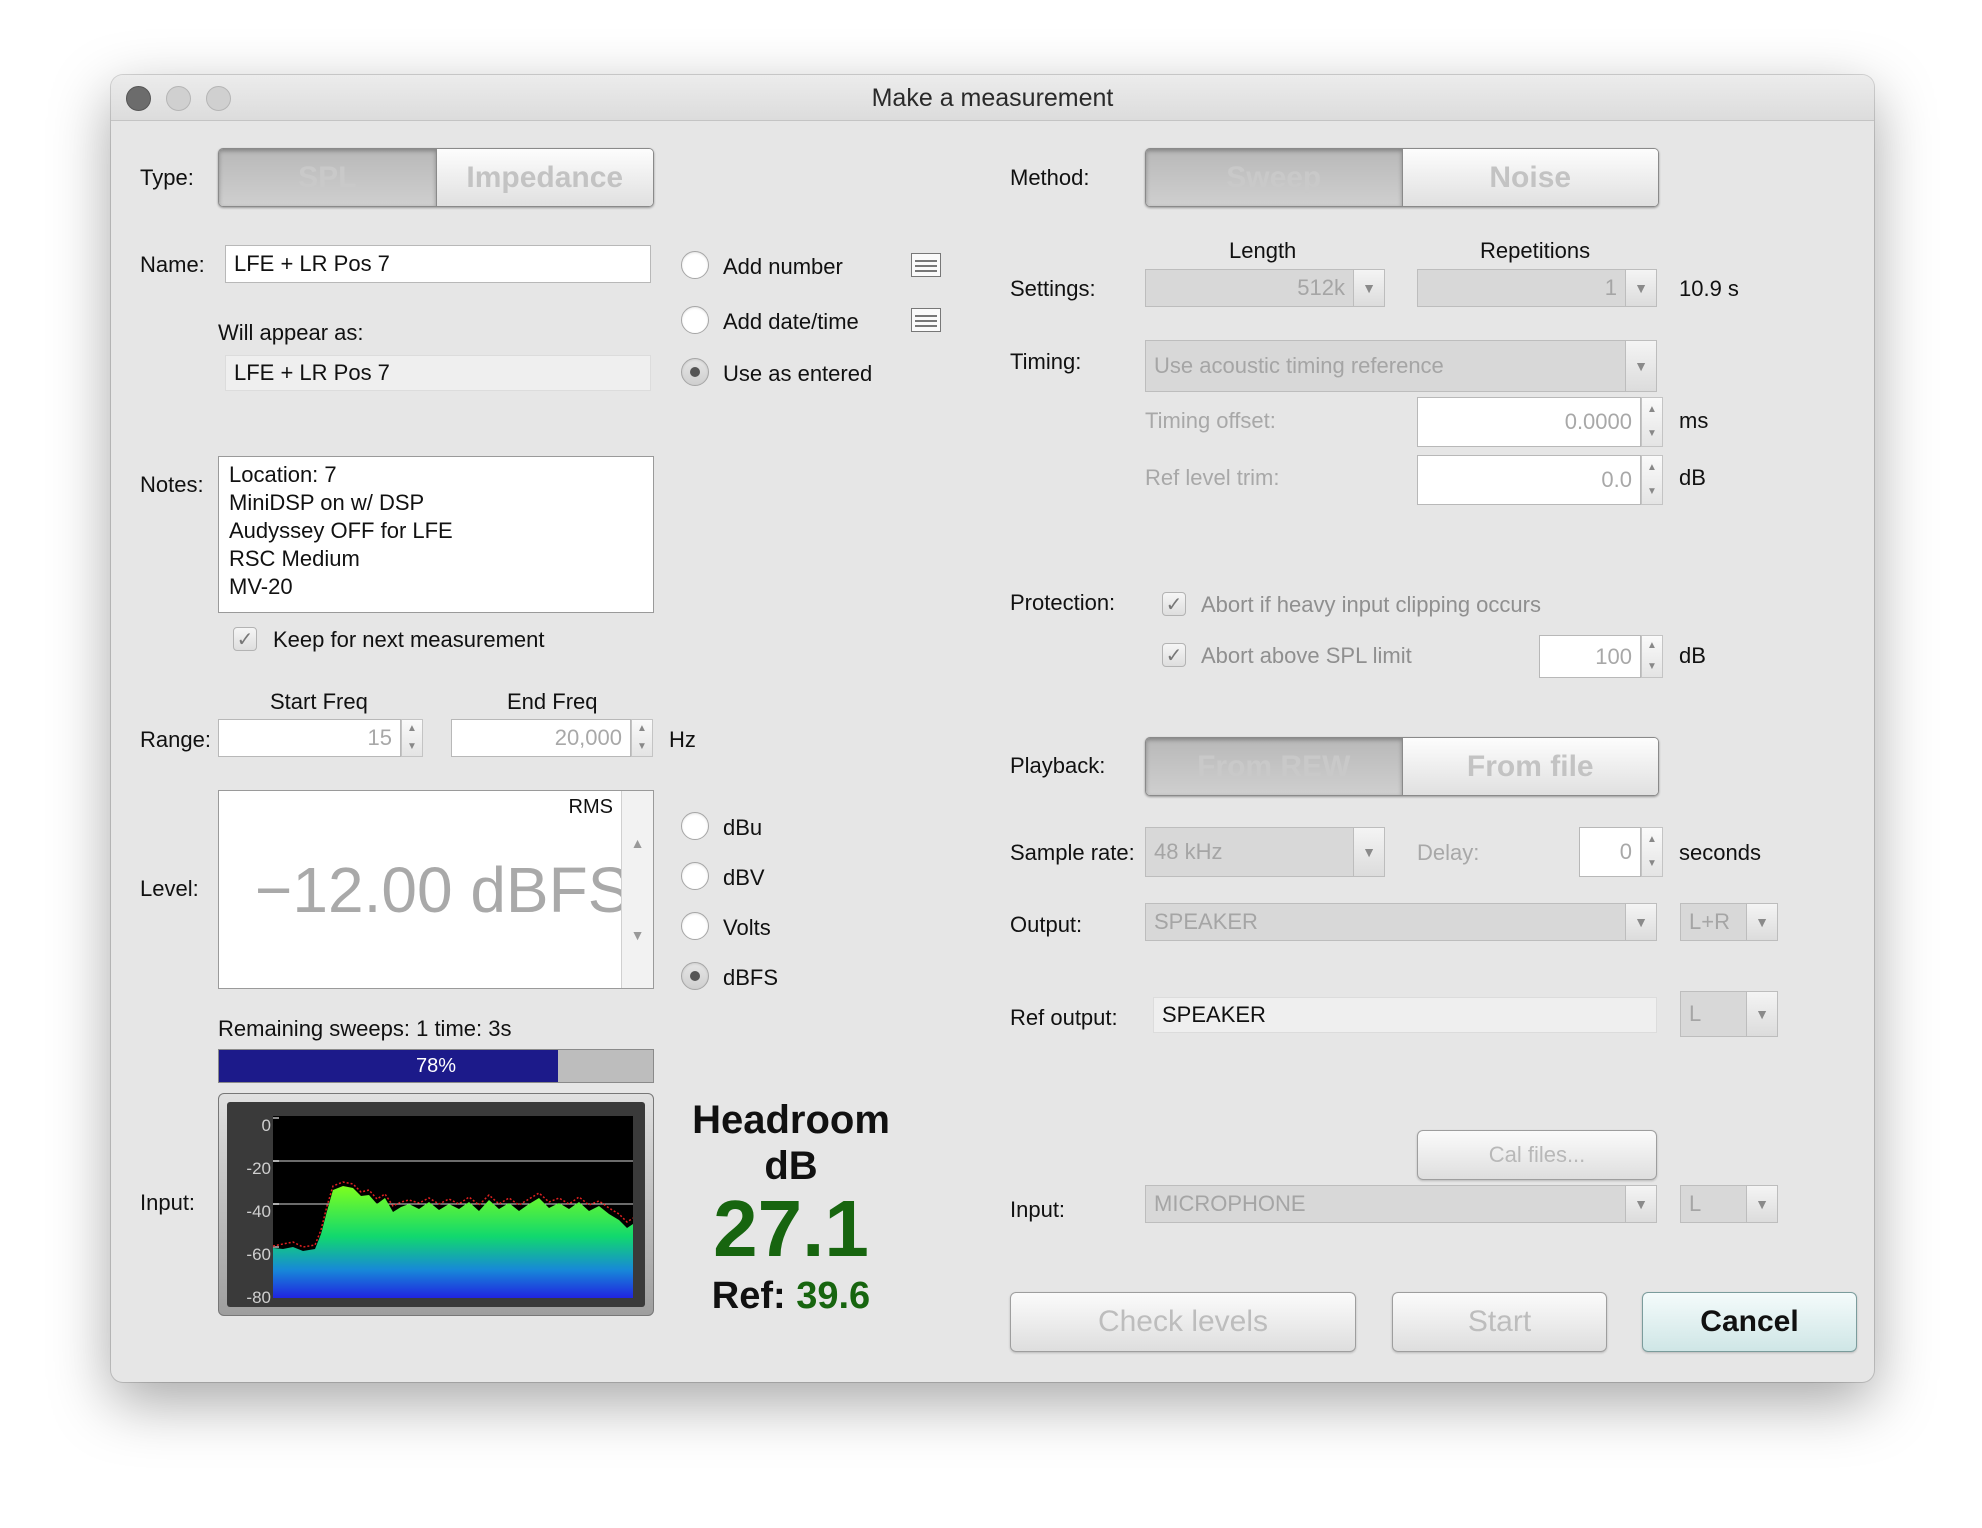 This screenshot has height=1528, width=1982. What do you see at coordinates (1038, 1209) in the screenshot?
I see `input-device-label: Input:` at bounding box center [1038, 1209].